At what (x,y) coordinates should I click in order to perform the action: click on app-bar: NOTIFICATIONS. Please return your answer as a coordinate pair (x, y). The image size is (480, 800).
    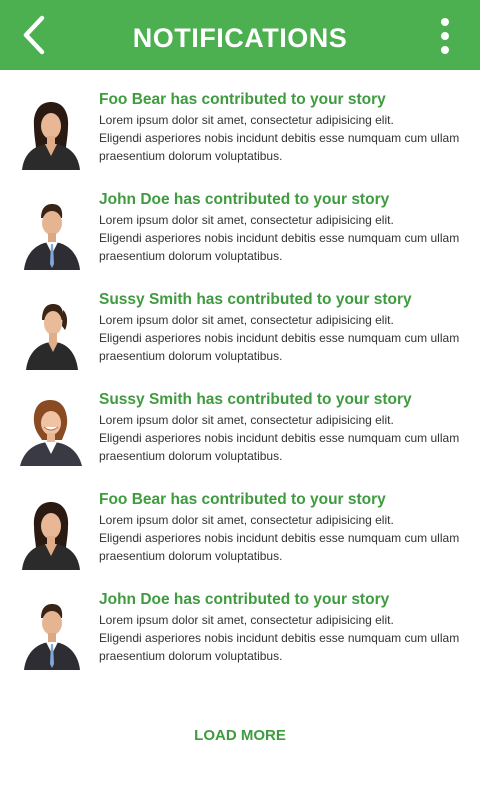
    Looking at the image, I should click on (240, 35).